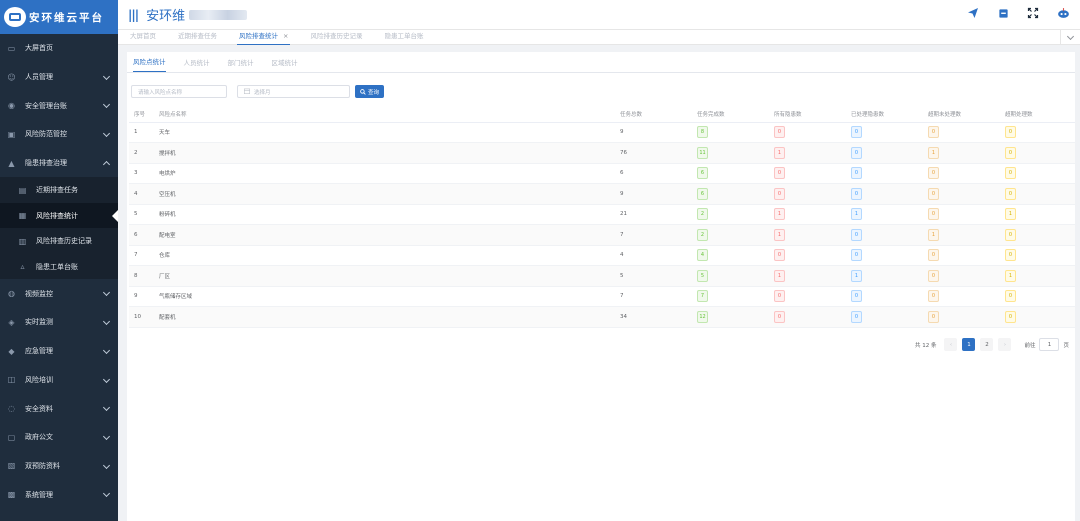 This screenshot has height=521, width=1080. Describe the element at coordinates (1049, 344) in the screenshot. I see `goto-page-input: 1` at that location.